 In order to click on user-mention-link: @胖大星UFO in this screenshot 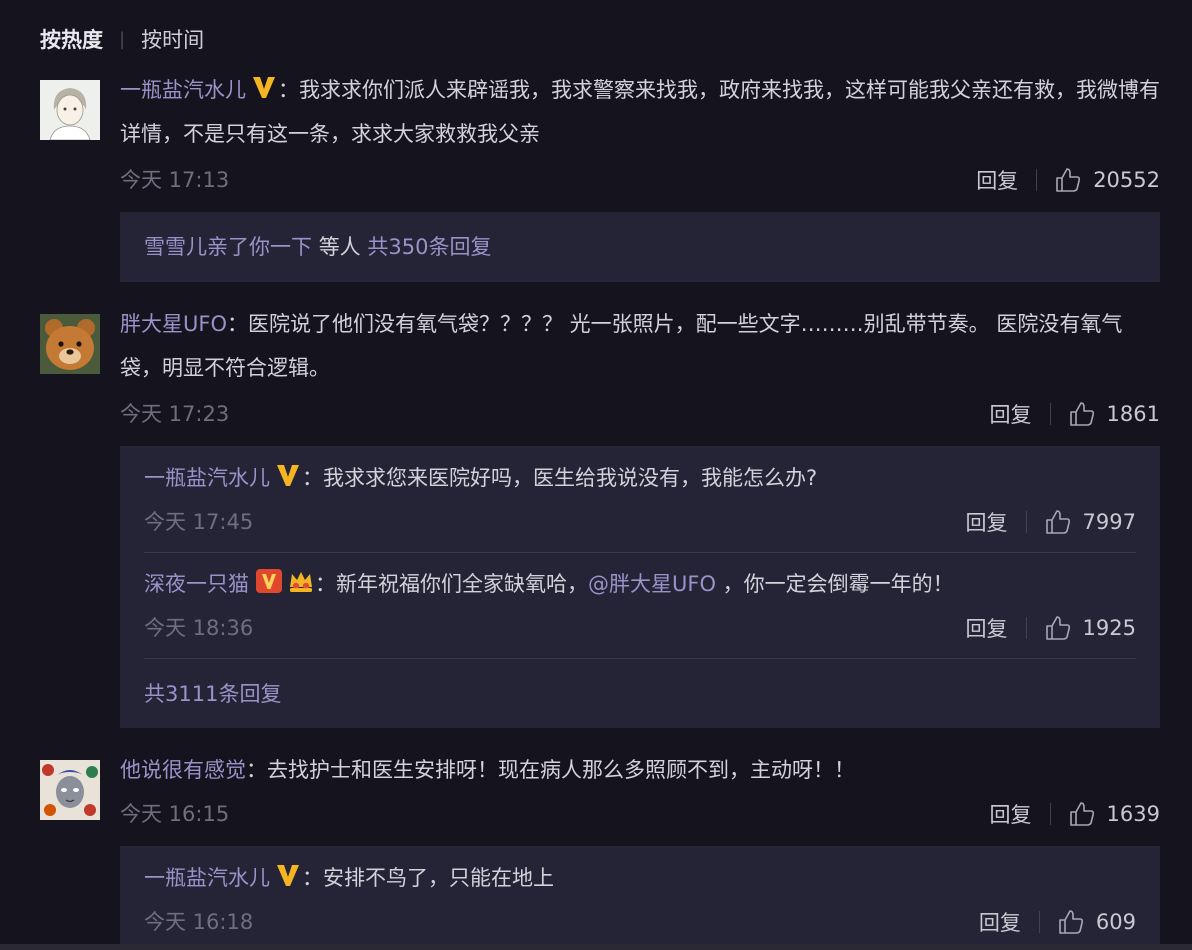, I will do `click(652, 584)`.